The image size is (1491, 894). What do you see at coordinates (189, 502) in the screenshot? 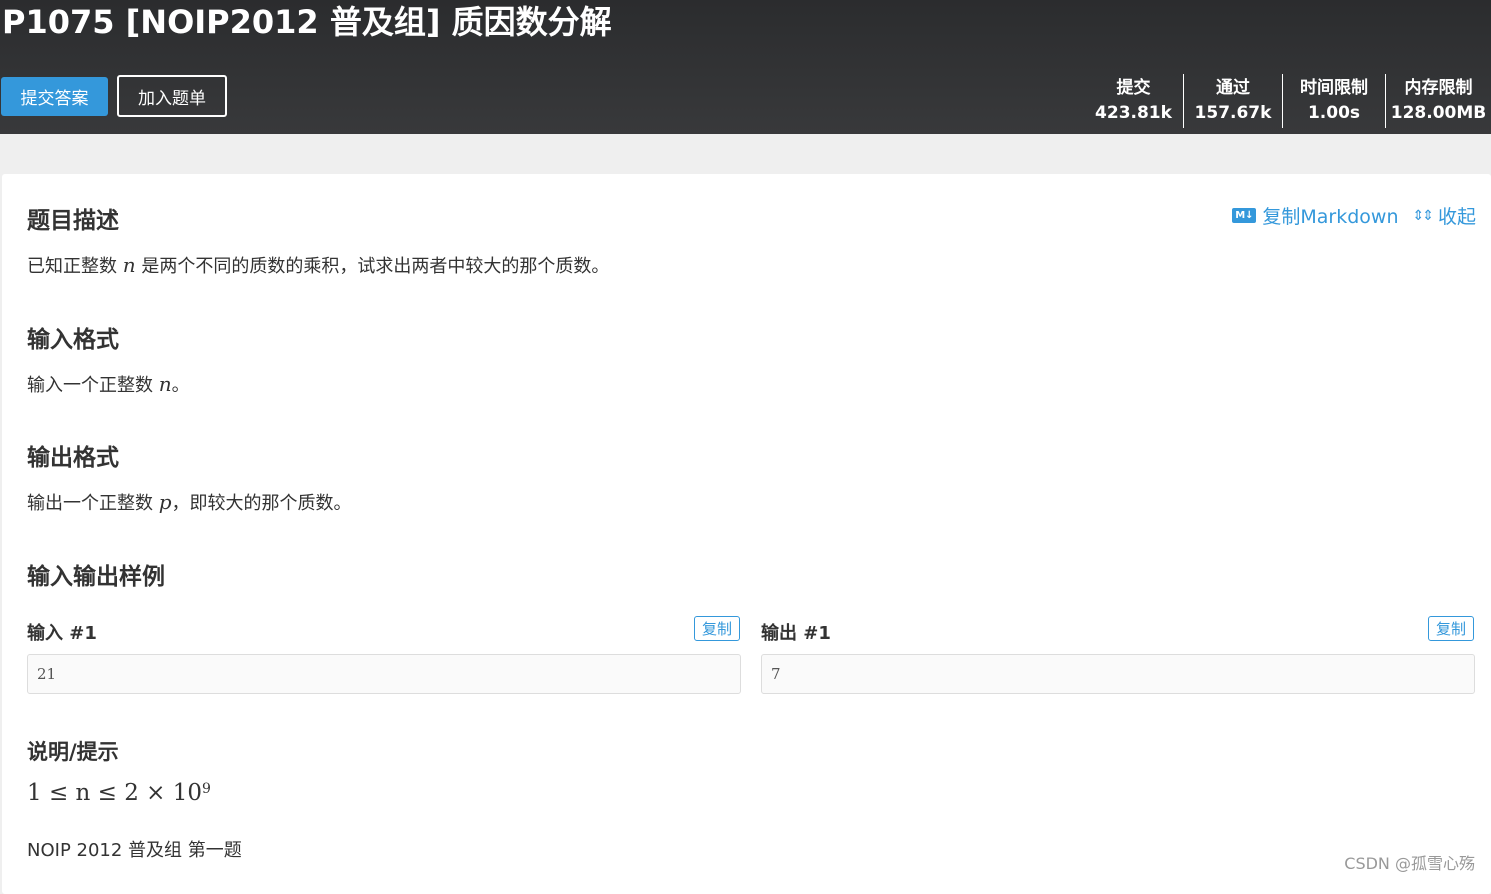
I see `output-format-text: 输出一个正整数 p，即较大的那个质数。` at bounding box center [189, 502].